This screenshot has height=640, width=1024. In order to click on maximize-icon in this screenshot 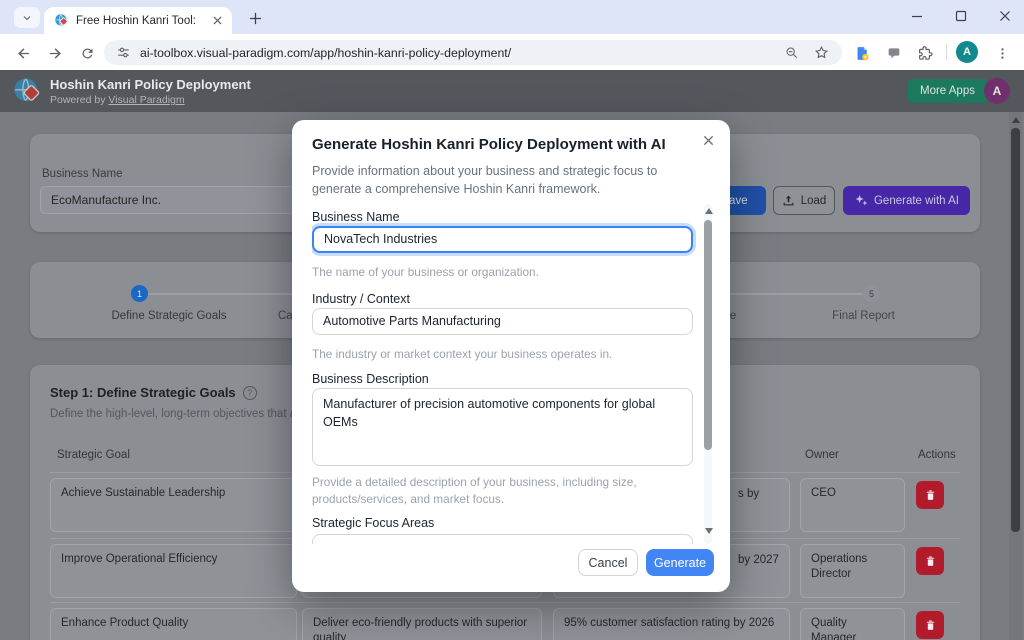, I will do `click(961, 16)`.